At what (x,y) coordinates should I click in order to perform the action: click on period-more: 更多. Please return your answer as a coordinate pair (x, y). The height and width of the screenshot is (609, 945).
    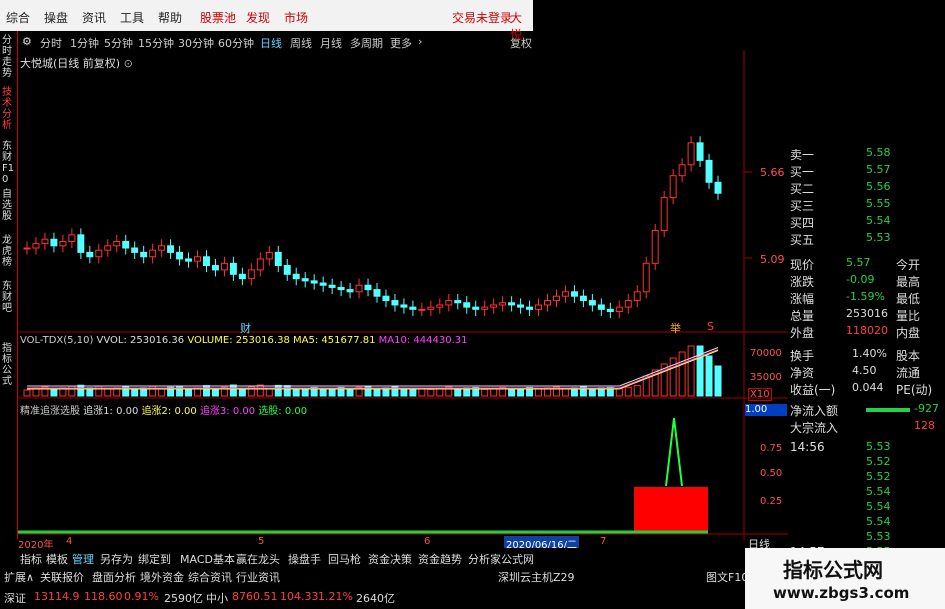
    Looking at the image, I should click on (401, 43).